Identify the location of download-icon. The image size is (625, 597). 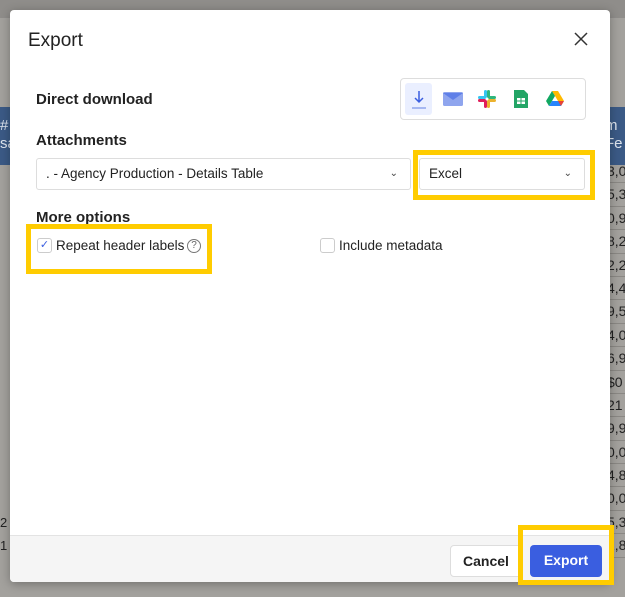
(418, 100).